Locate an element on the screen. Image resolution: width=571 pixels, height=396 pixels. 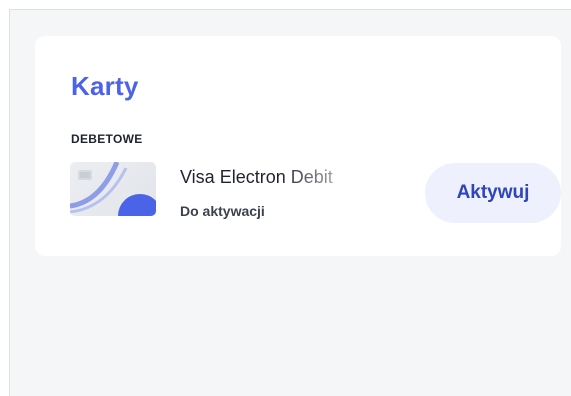
card-name: Visa Electron Debit is located at coordinates (256, 177).